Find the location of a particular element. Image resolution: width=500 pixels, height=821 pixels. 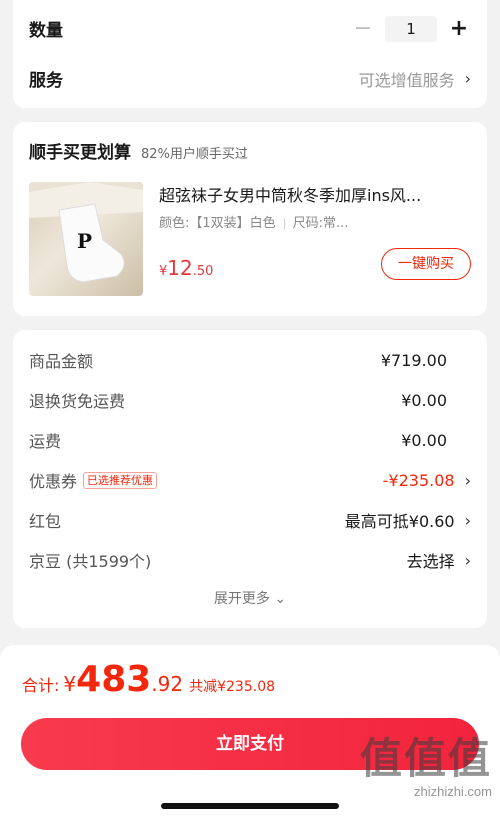

shipping-label: 运费 is located at coordinates (45, 441).